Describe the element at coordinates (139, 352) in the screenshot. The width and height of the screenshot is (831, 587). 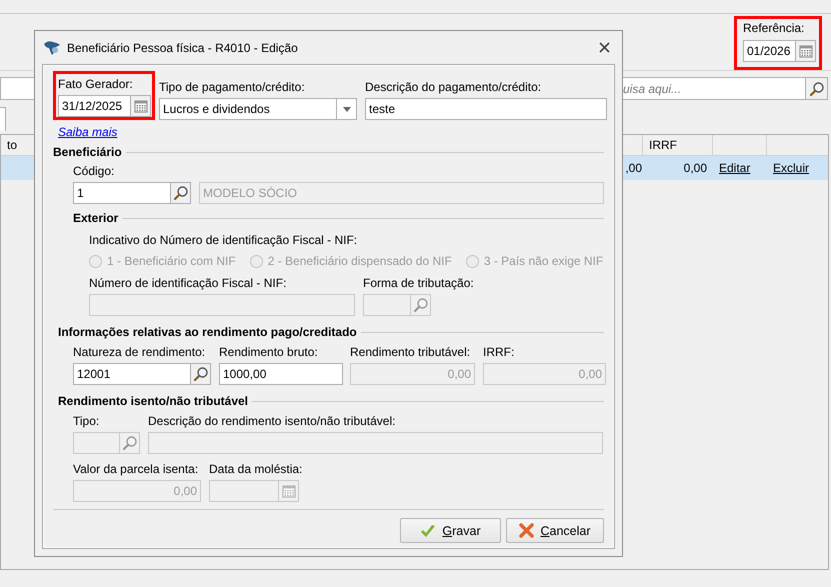
I see `field-label: Natureza de rendimento:` at that location.